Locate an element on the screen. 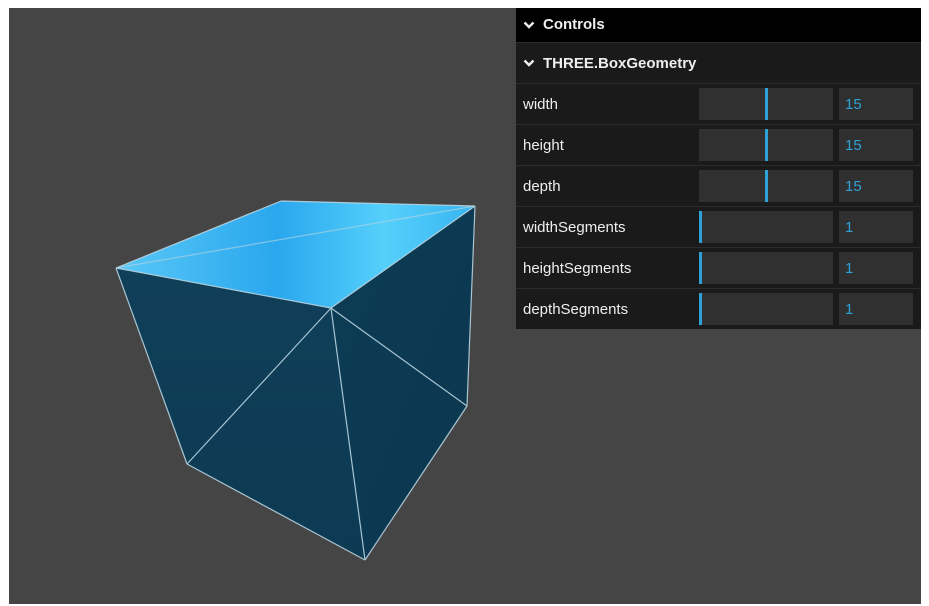  depth-slider is located at coordinates (766, 186).